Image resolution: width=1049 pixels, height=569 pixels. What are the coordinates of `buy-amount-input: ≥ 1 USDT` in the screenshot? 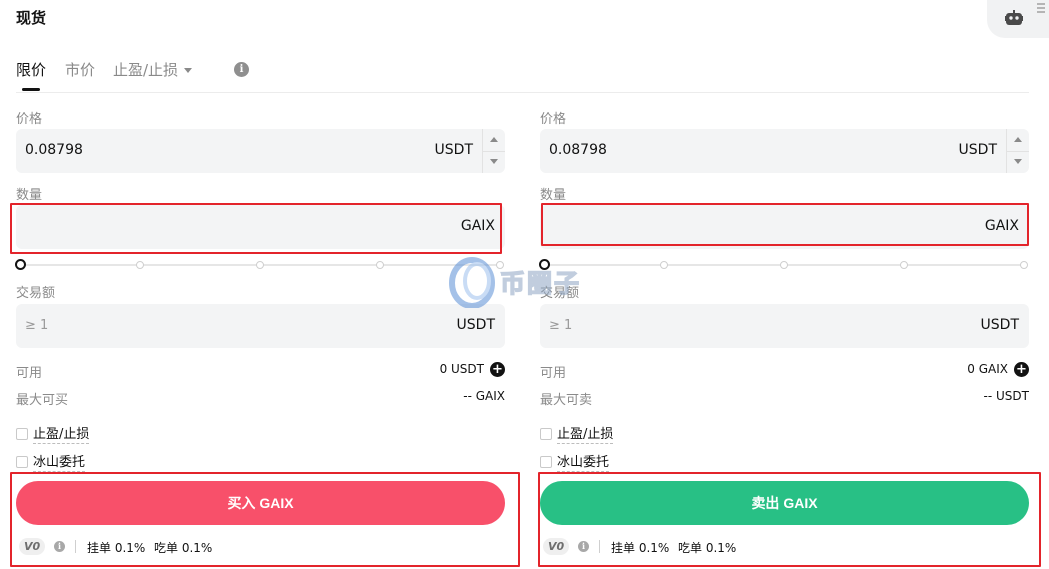 It's located at (260, 326).